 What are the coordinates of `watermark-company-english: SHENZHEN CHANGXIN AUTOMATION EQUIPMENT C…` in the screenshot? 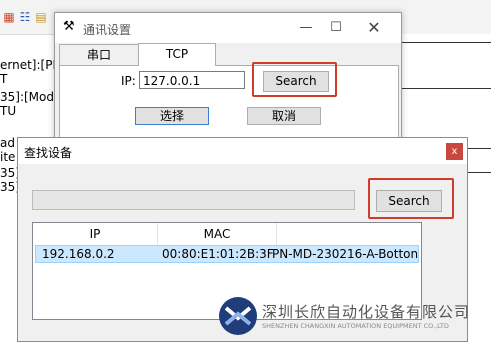 It's located at (355, 326).